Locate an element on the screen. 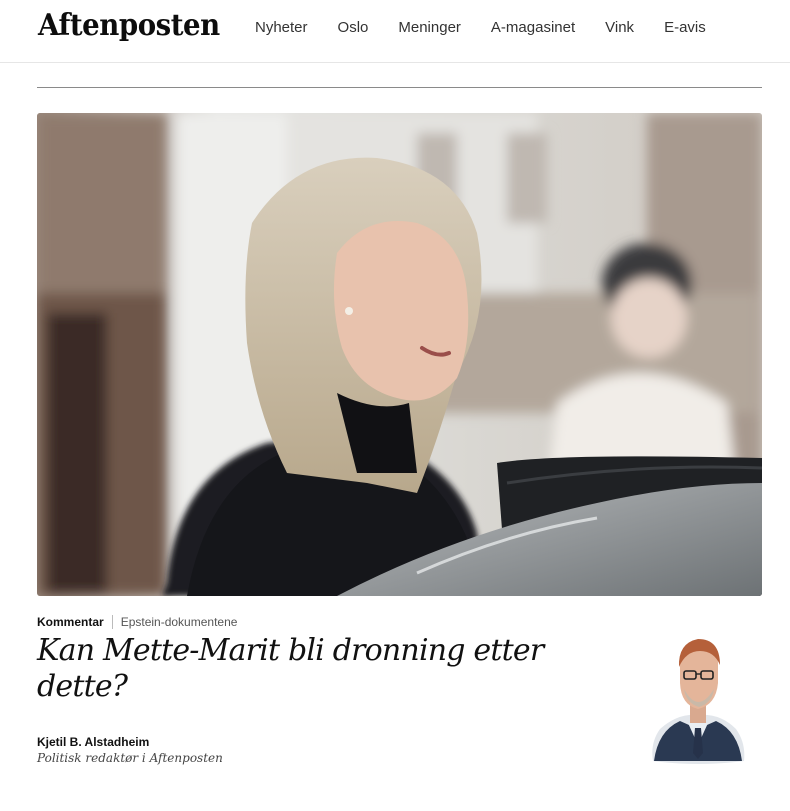 The height and width of the screenshot is (811, 790). nav-item-oslo: Oslo is located at coordinates (353, 27).